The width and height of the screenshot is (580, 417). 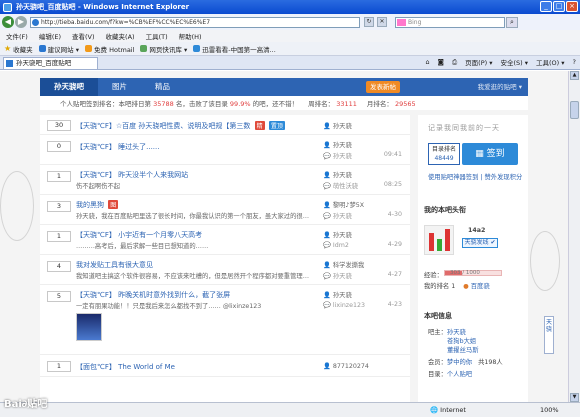 I want to click on cmd-page: 页面(P) ▾, so click(x=478, y=62).